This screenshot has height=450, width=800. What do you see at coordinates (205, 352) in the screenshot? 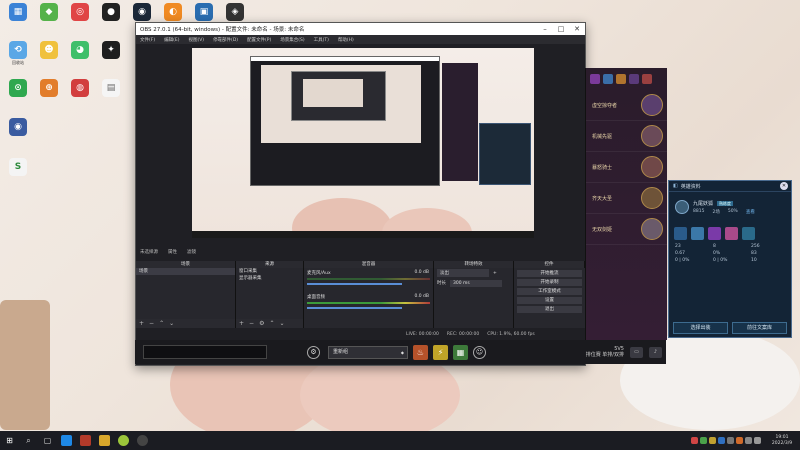
I see `chat-input` at bounding box center [205, 352].